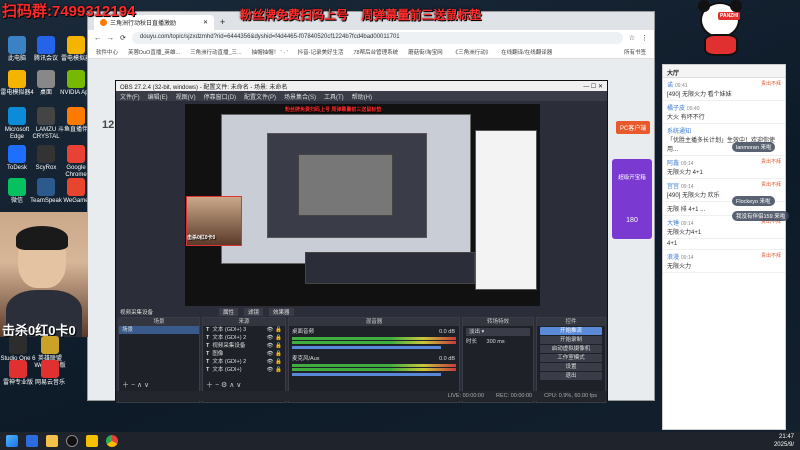  I want to click on sources-footer: ＋ − ⚙ ∧ ∨, so click(224, 385).